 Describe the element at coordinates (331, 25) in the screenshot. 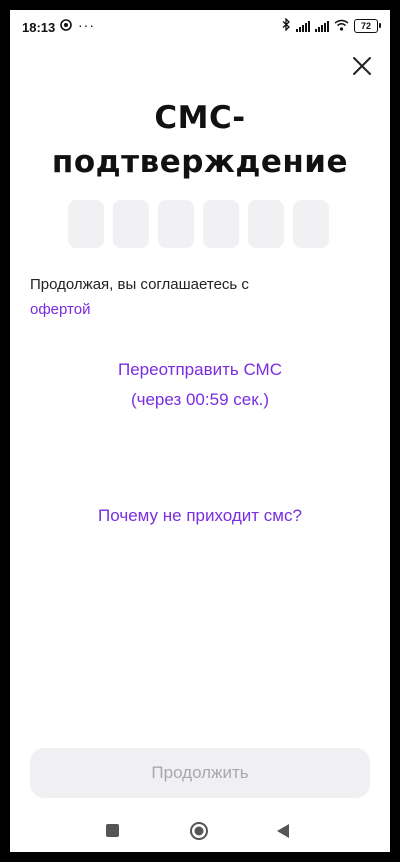

I see `status-icons: 72` at that location.